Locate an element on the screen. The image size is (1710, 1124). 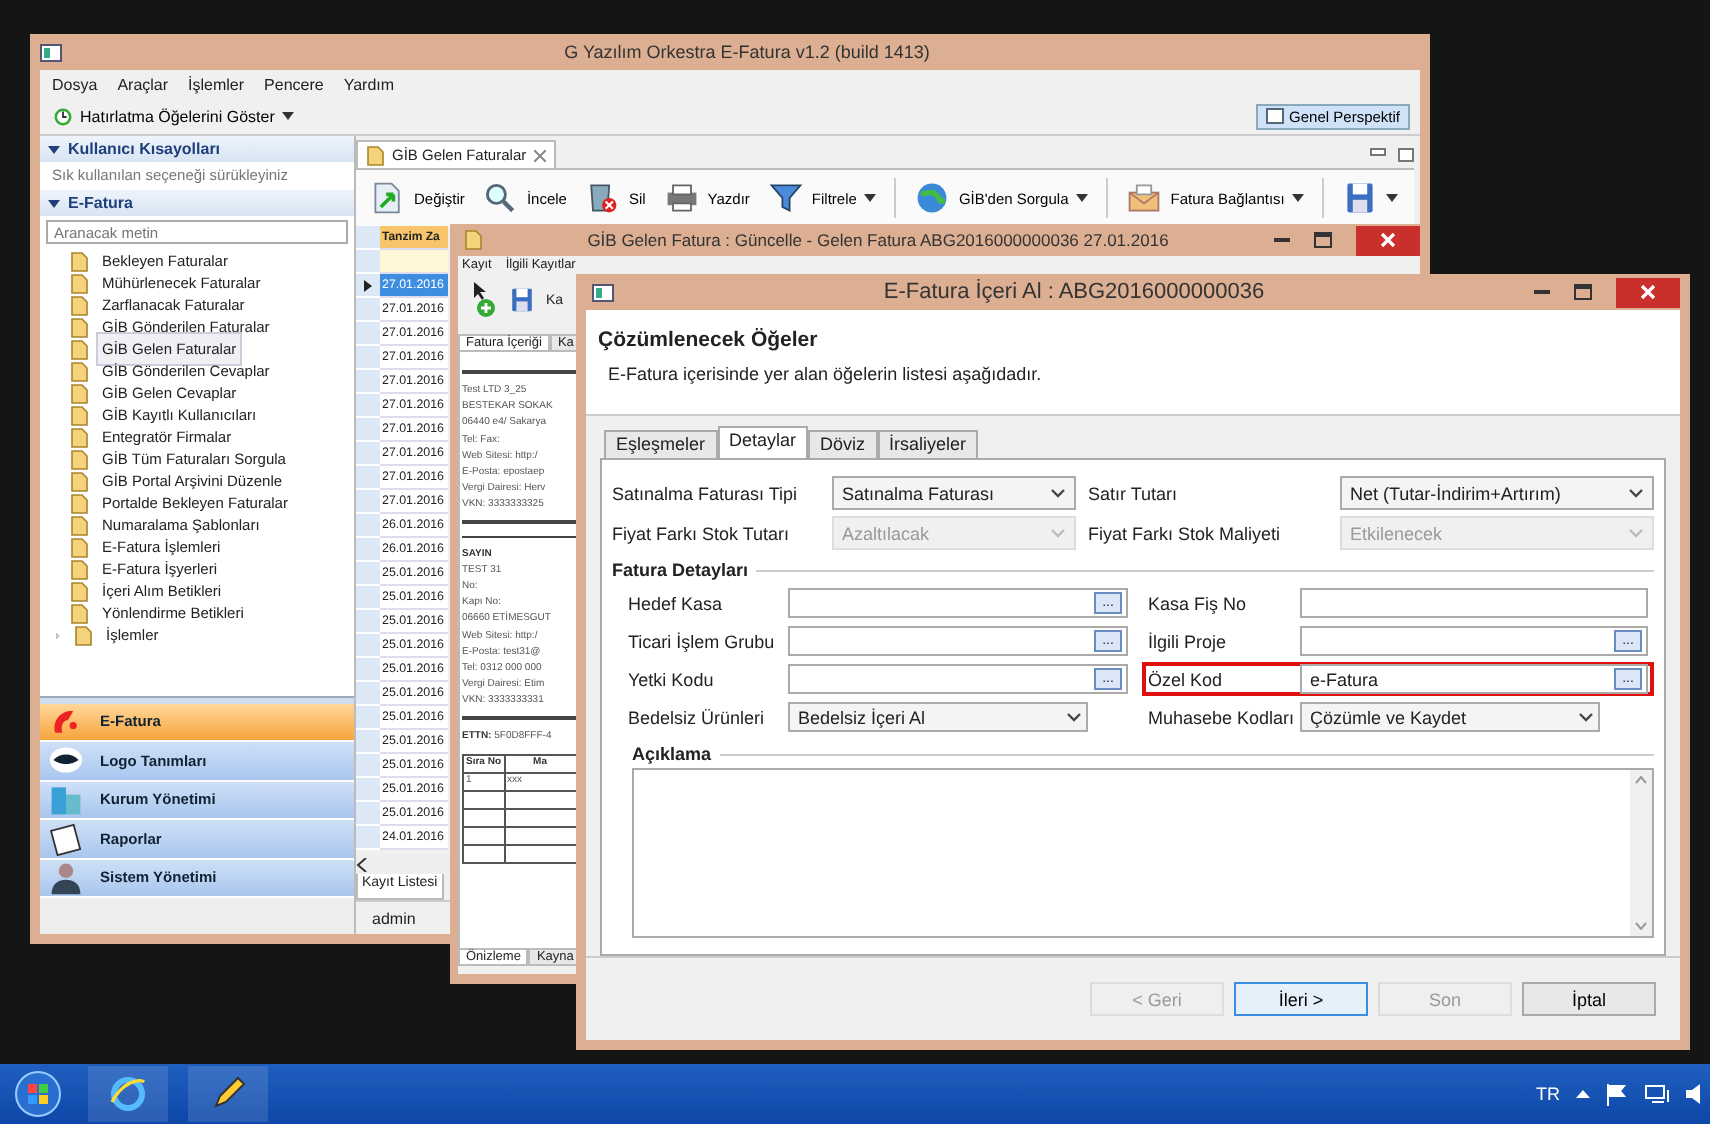
page-arrow-icon is located at coordinates (388, 198).